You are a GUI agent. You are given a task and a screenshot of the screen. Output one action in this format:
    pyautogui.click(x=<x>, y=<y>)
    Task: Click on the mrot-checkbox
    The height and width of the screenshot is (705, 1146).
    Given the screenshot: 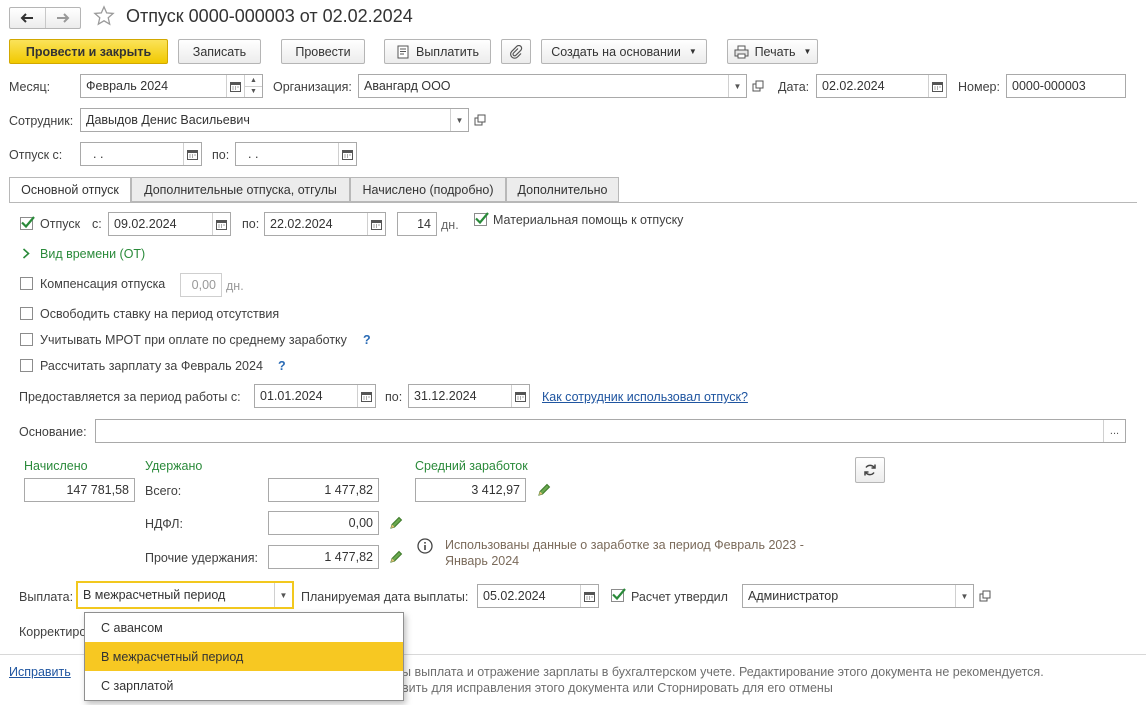 What is the action you would take?
    pyautogui.click(x=26, y=339)
    